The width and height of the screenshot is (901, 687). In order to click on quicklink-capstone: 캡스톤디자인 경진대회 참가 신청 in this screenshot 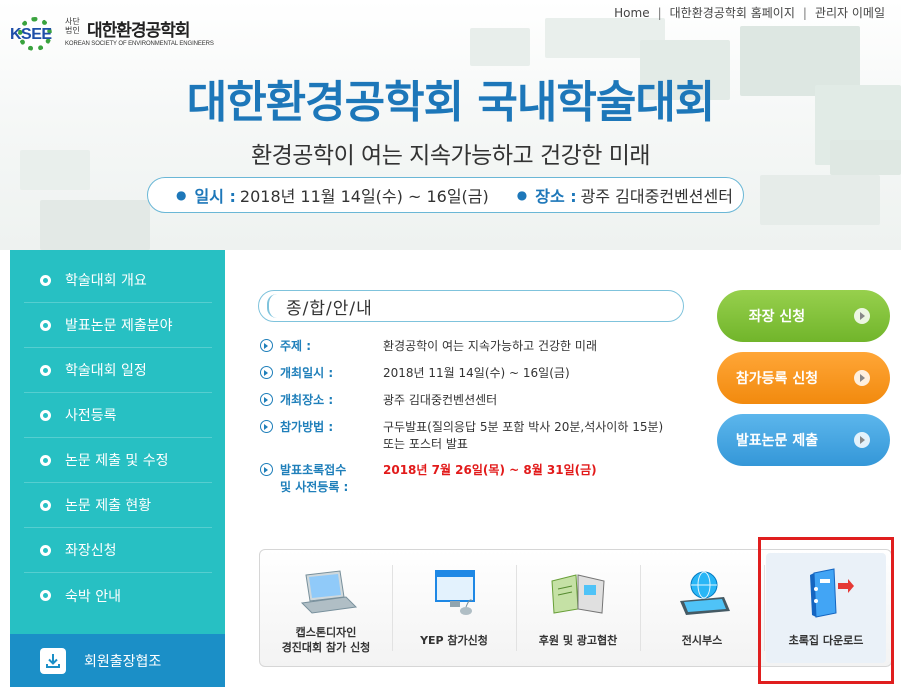, I will do `click(326, 608)`.